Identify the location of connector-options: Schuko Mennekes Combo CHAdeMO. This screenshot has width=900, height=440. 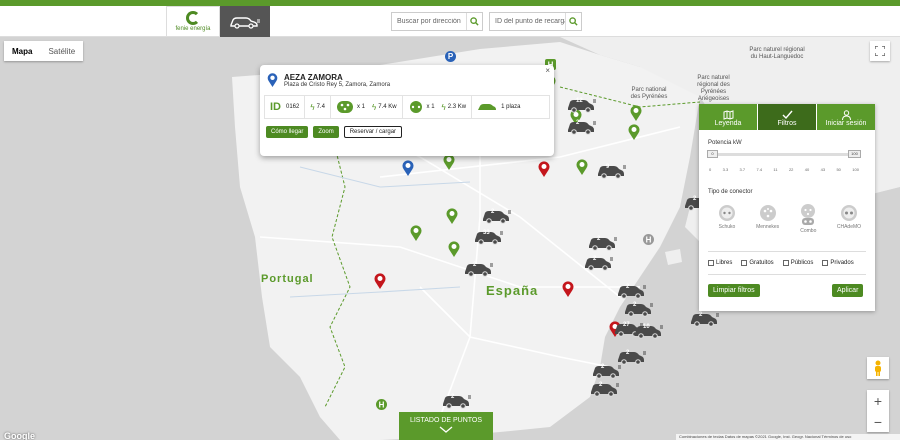
(788, 219).